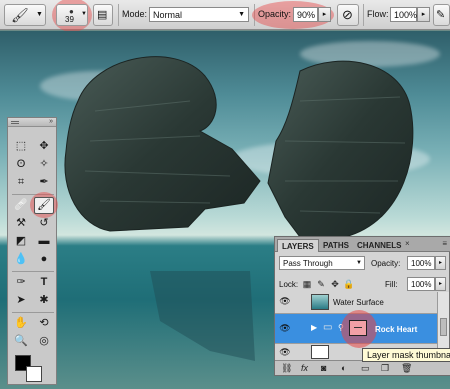 The image size is (450, 389). What do you see at coordinates (323, 368) in the screenshot?
I see `add-mask-icon: ◙` at bounding box center [323, 368].